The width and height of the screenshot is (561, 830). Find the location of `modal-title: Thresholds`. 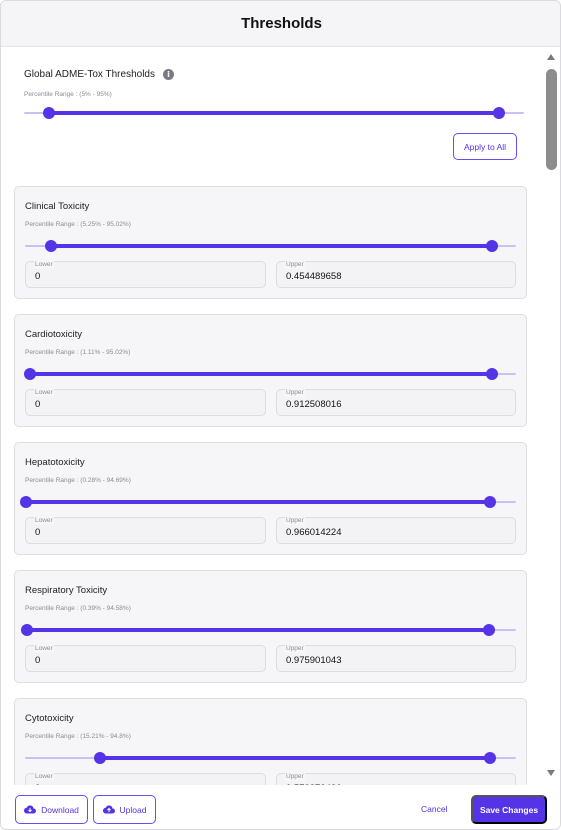

modal-title: Thresholds is located at coordinates (281, 23).